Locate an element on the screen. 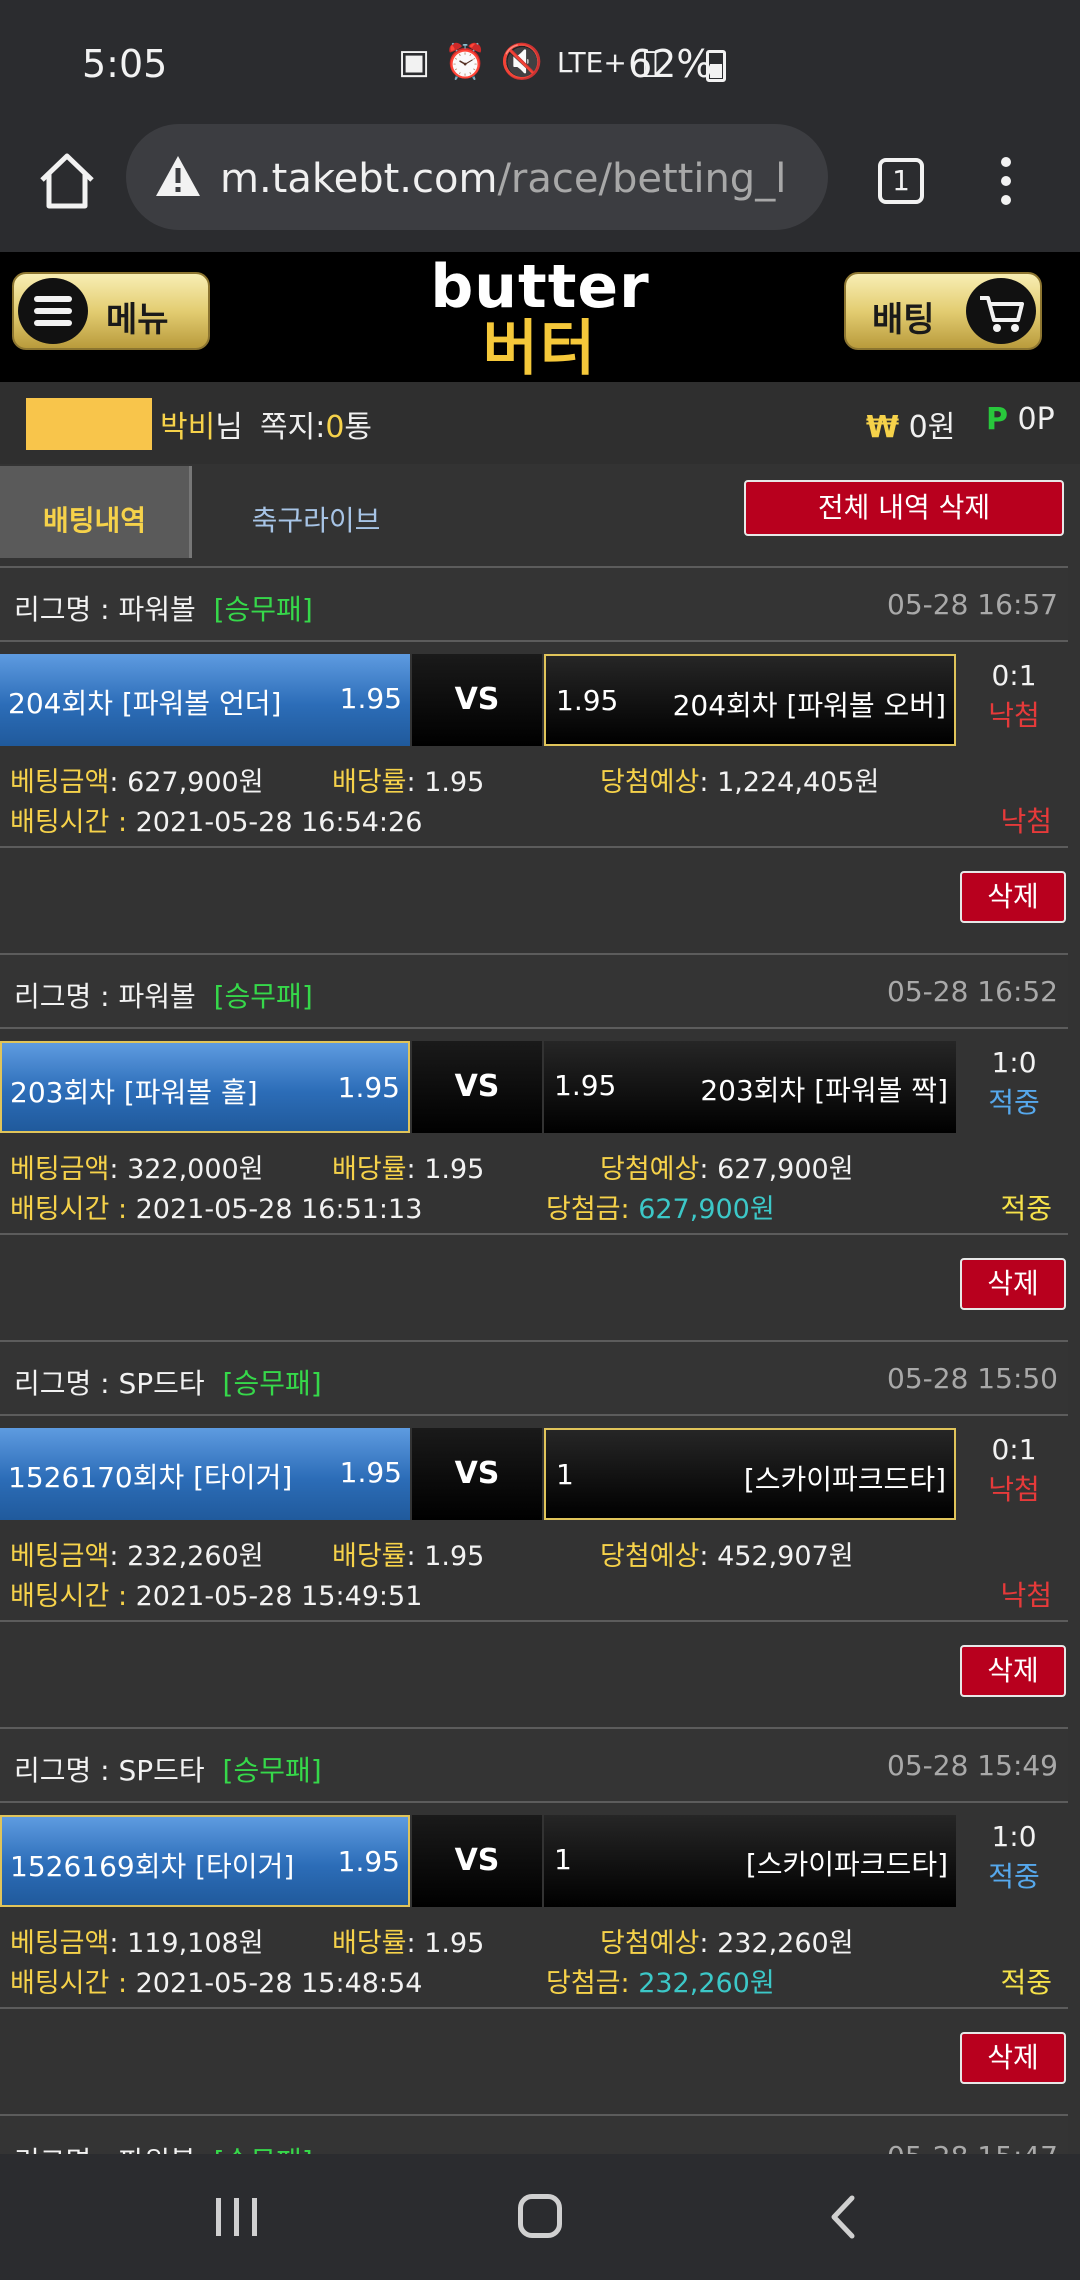  tab-switcher-button: 1 is located at coordinates (901, 181).